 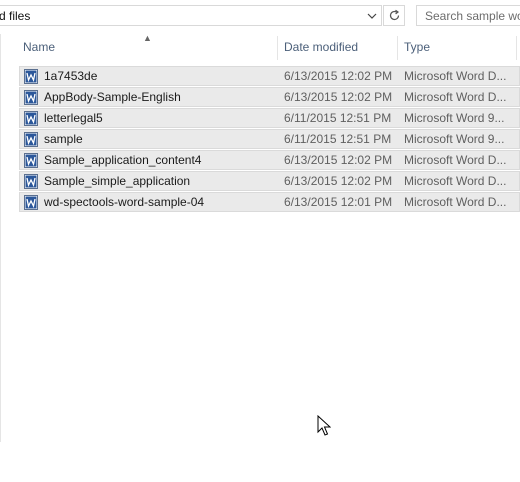 What do you see at coordinates (269, 46) in the screenshot?
I see `column-header-row: ▲ Name Date modified Type` at bounding box center [269, 46].